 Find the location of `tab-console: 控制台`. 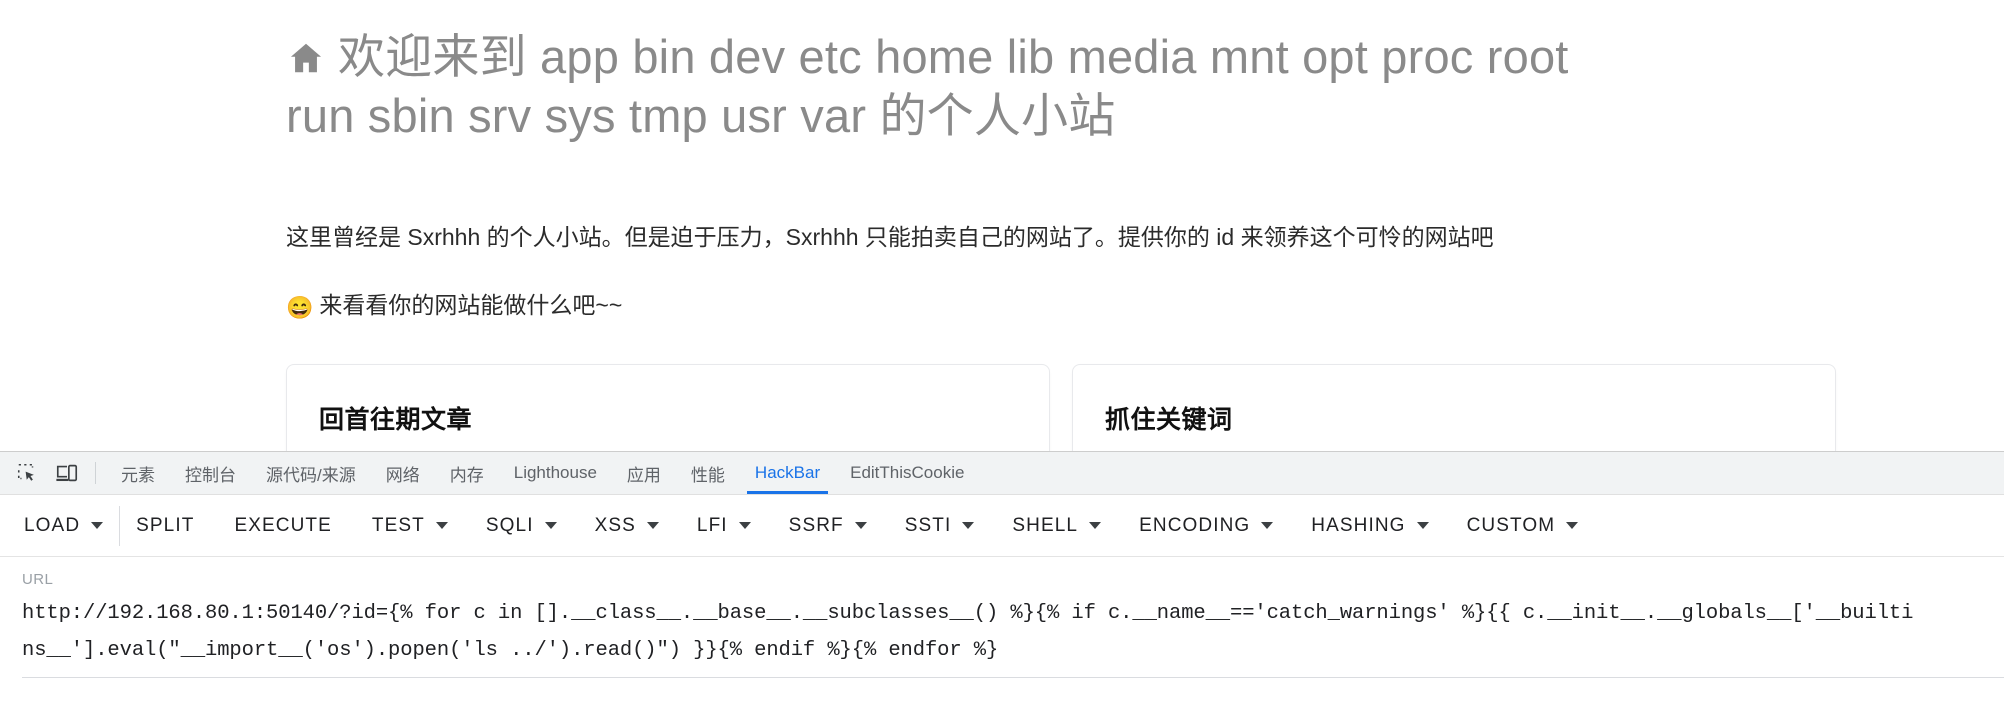

tab-console: 控制台 is located at coordinates (210, 473).